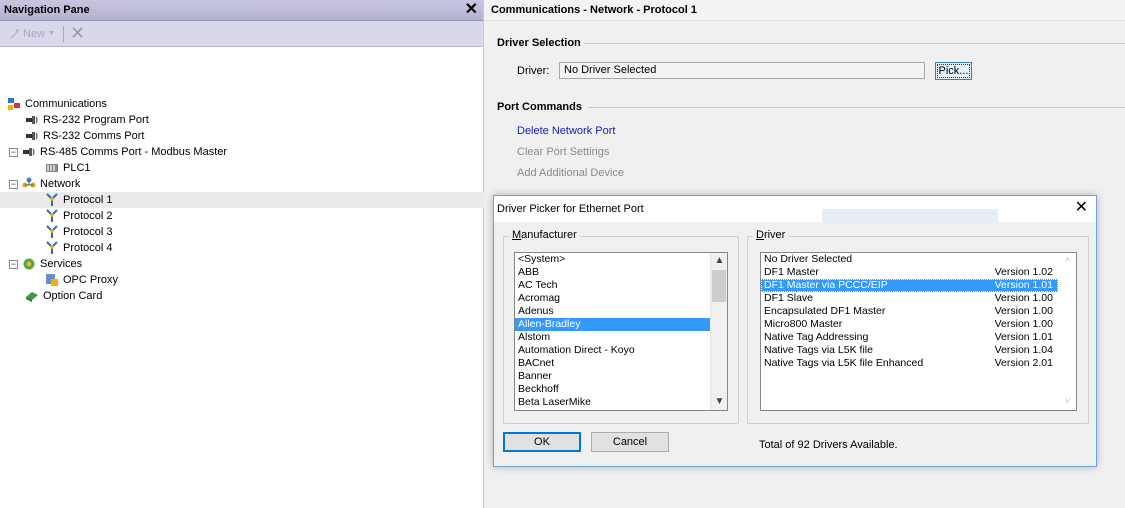  I want to click on driver-list-item: Native Tags via L5K file Version 1.04, so click(909, 350).